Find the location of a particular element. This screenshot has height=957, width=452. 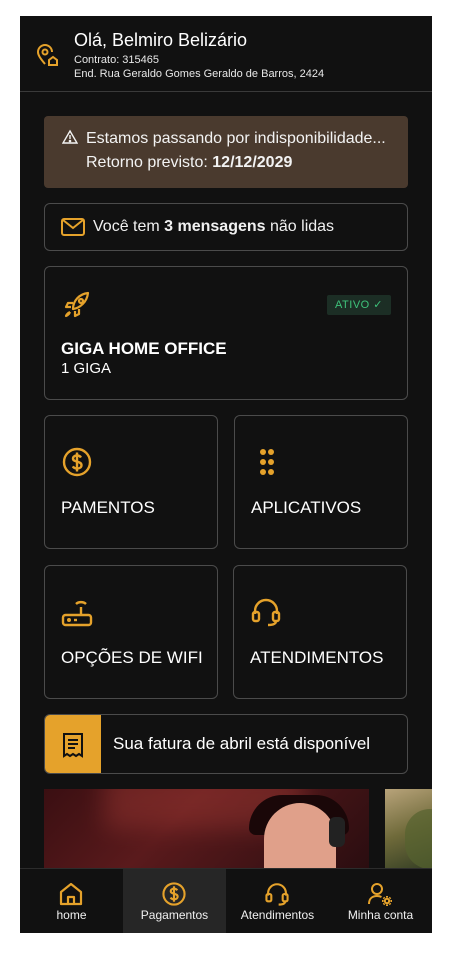

user-settings-icon is located at coordinates (380, 894).